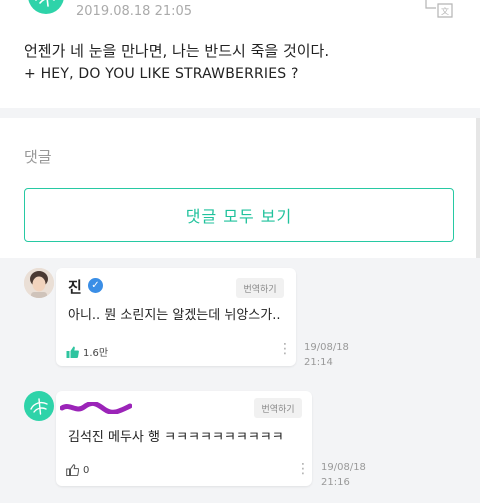  I want to click on avatar-photo-icon, so click(39, 283).